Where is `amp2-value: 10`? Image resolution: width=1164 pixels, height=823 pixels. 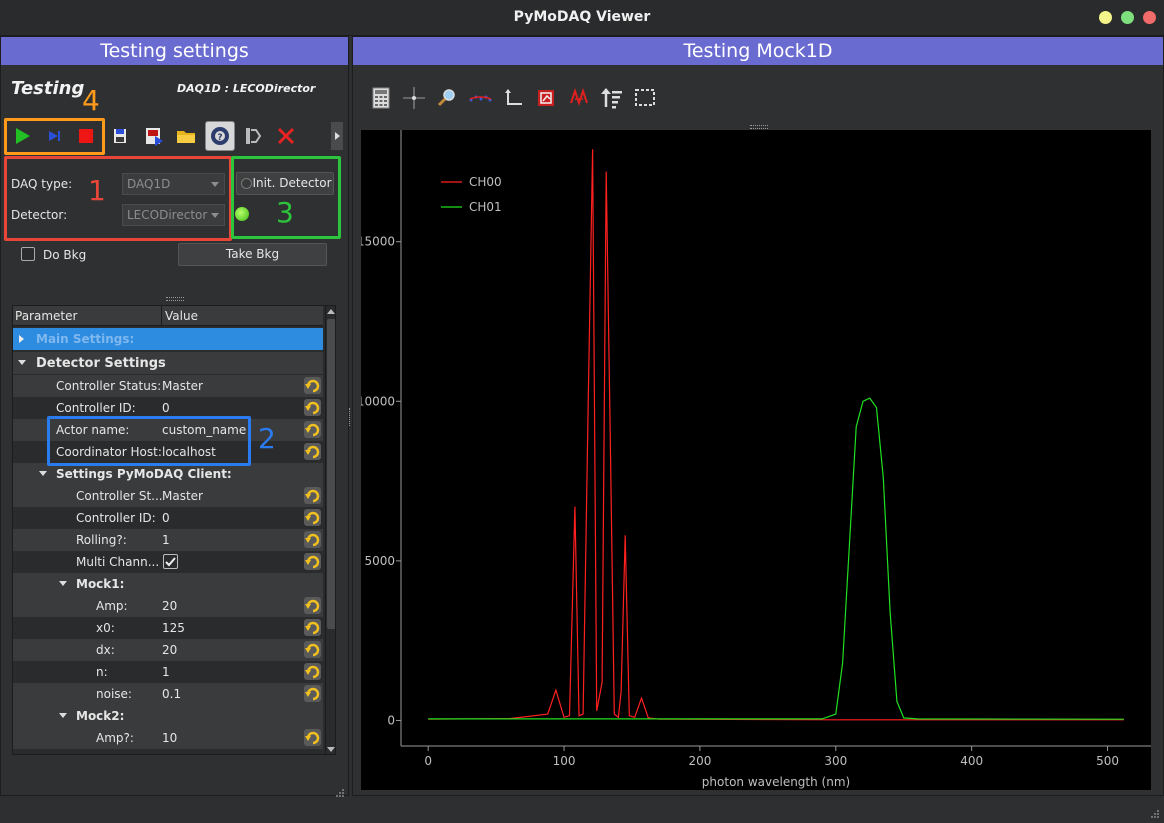
amp2-value: 10 is located at coordinates (169, 738).